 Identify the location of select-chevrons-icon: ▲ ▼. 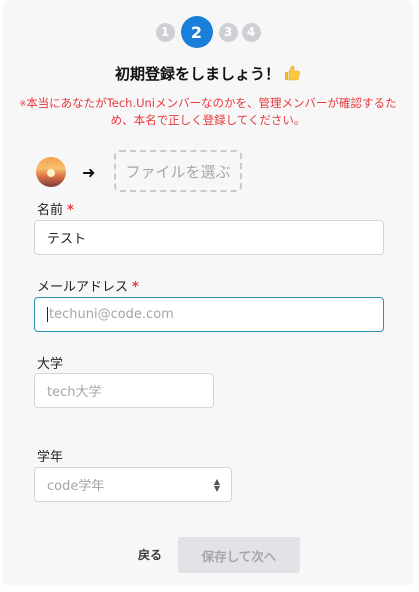
(216, 484).